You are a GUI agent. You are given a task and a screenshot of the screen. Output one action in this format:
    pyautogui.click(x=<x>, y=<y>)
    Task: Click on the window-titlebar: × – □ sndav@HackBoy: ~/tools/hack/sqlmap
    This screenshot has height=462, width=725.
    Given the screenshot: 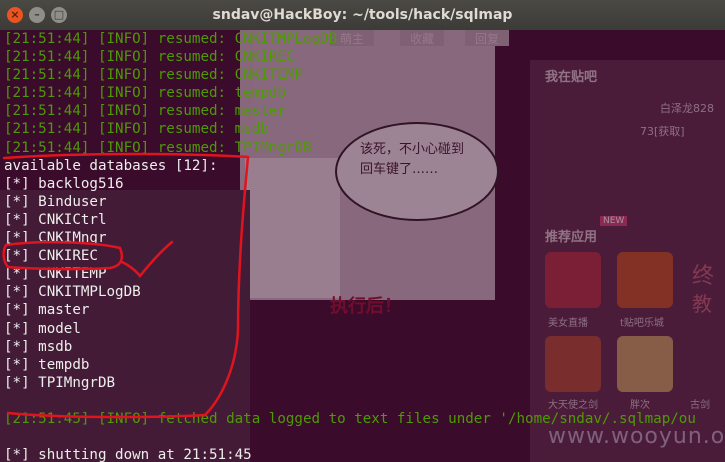 What is the action you would take?
    pyautogui.click(x=362, y=15)
    